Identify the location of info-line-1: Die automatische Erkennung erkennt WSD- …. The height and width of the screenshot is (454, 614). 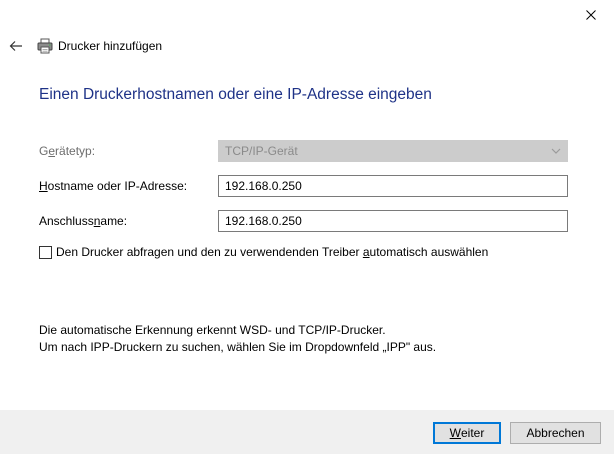
(212, 330).